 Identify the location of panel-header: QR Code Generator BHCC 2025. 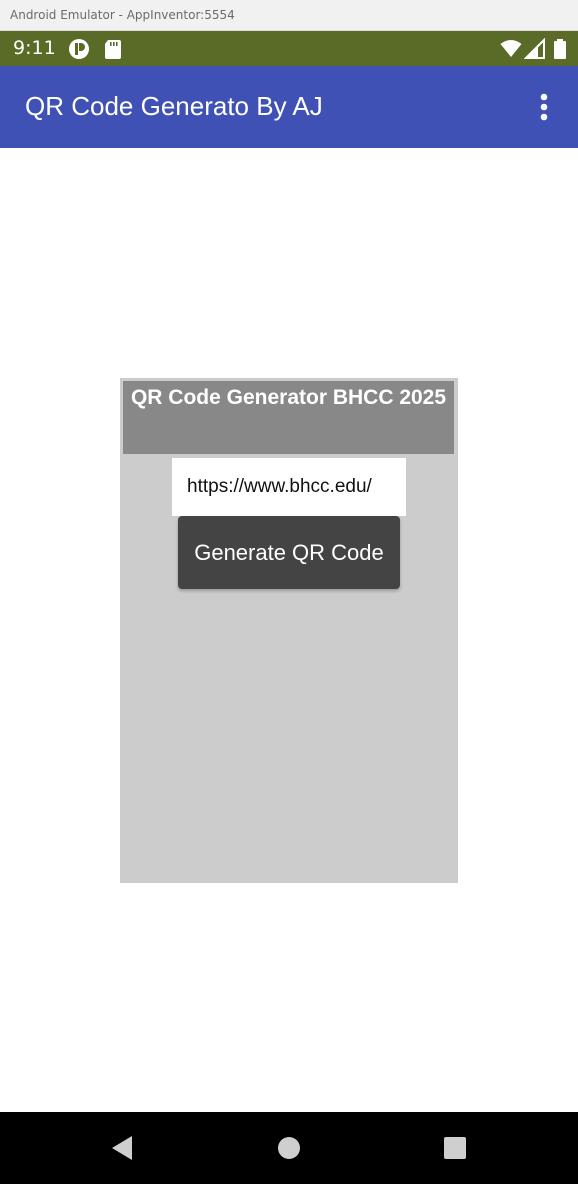
(288, 417).